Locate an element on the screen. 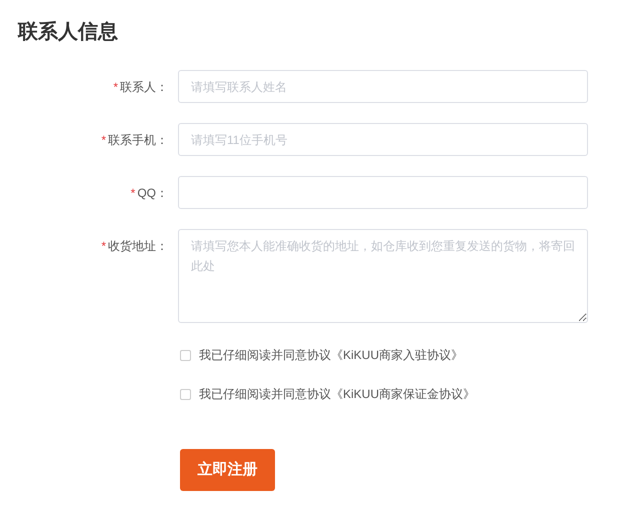  section-title: 联系人信息 is located at coordinates (68, 32).